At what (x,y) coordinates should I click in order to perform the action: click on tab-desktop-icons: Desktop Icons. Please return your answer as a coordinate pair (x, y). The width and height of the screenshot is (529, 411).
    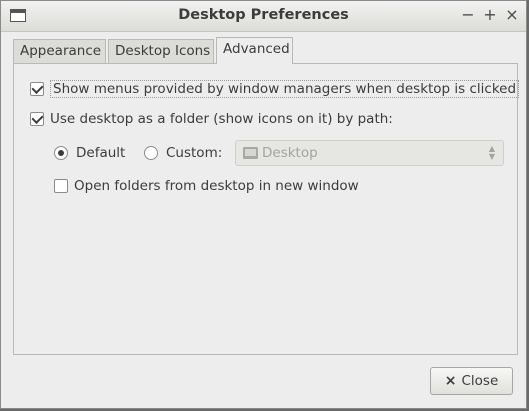
    Looking at the image, I should click on (161, 51).